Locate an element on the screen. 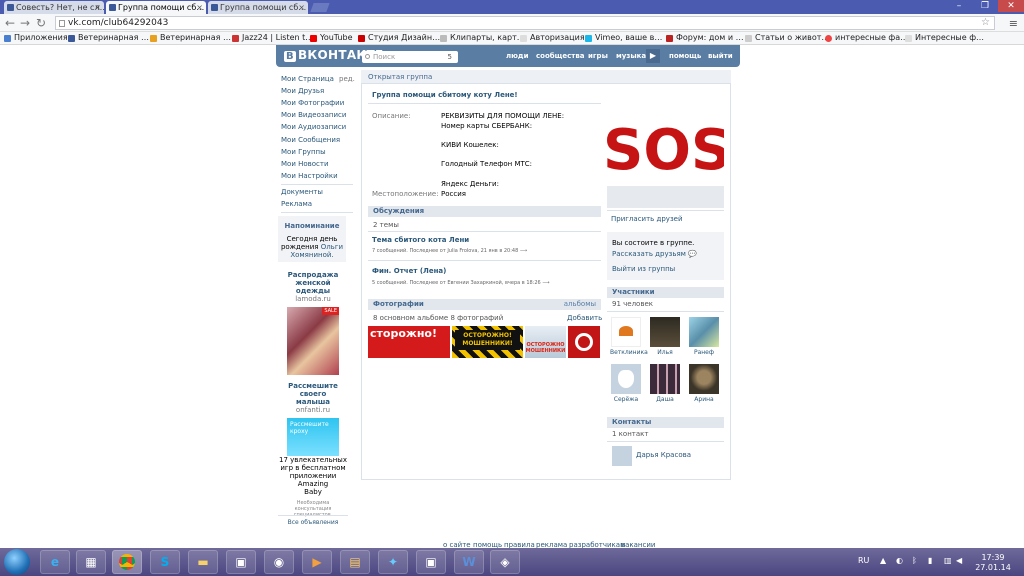 This screenshot has height=576, width=1024. member-card: Илья is located at coordinates (665, 336).